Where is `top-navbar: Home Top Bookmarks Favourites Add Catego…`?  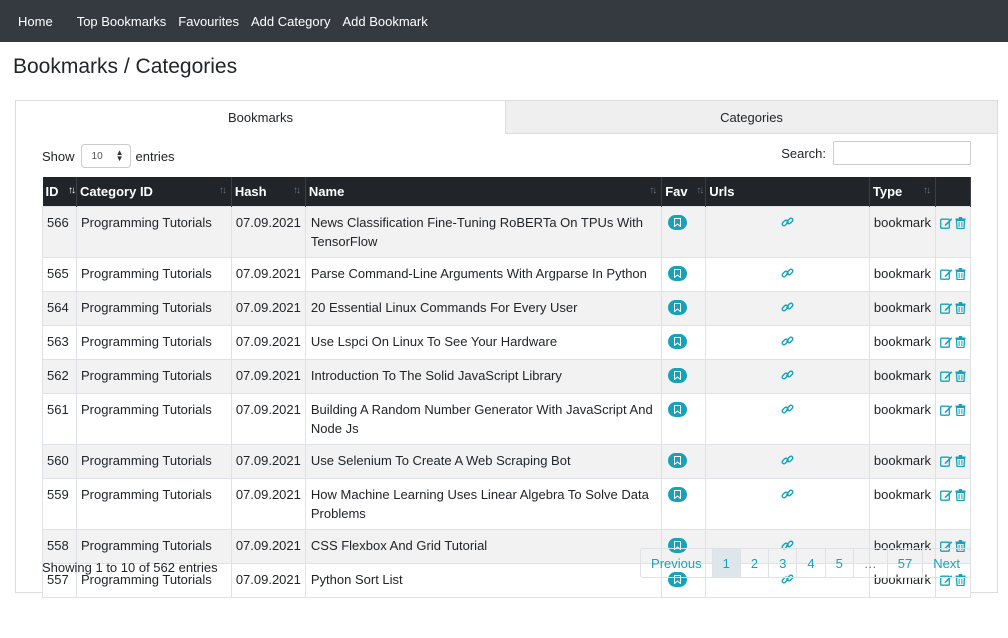 top-navbar: Home Top Bookmarks Favourites Add Catego… is located at coordinates (504, 21).